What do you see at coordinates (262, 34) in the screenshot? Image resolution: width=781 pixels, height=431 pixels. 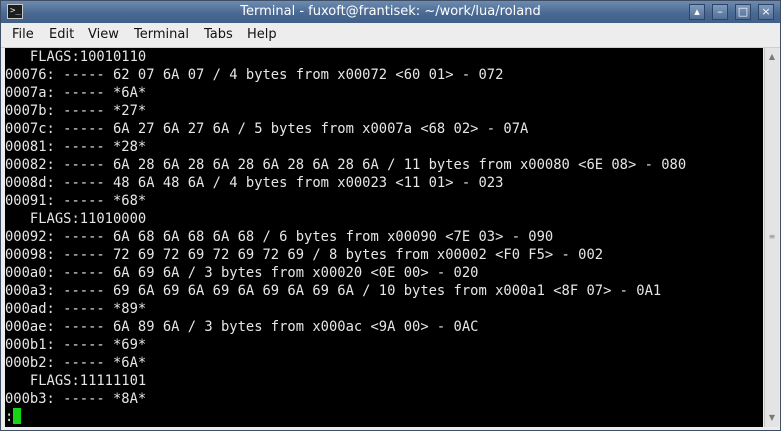 I see `menu-help: Help` at bounding box center [262, 34].